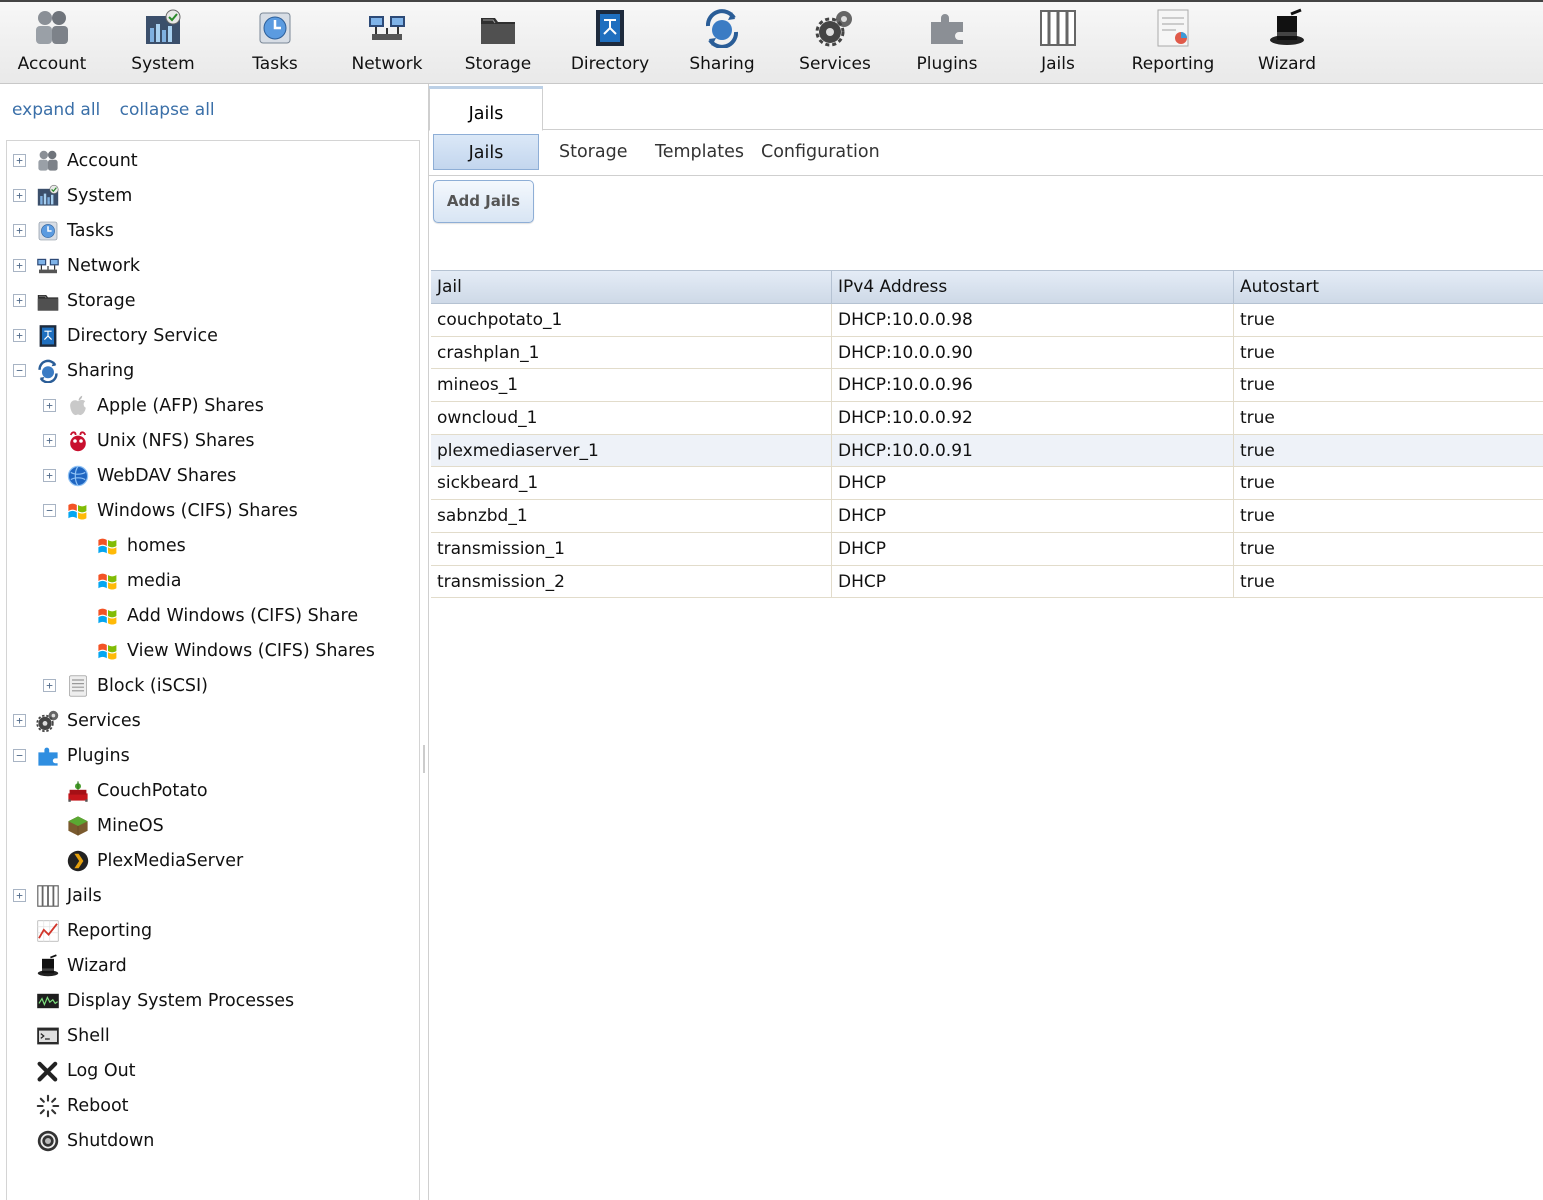 The image size is (1543, 1200). Describe the element at coordinates (987, 451) in the screenshot. I see `table-row-selected: plexmediaserver_1 DHCP:10.0.0.91 true` at that location.